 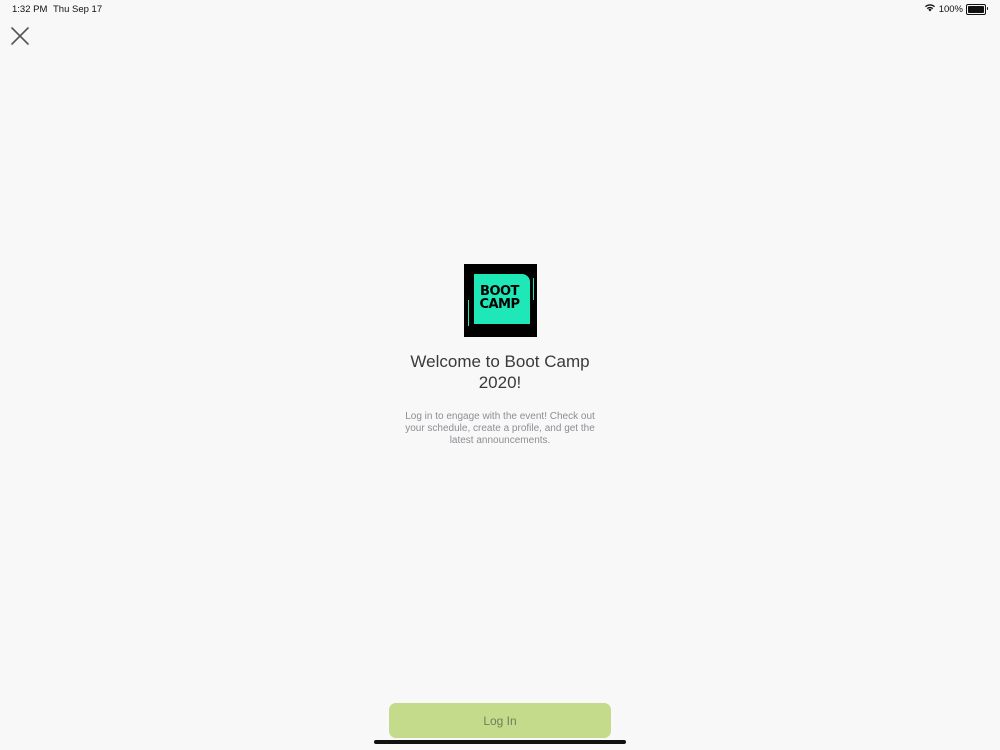 What do you see at coordinates (468, 313) in the screenshot?
I see `logo-arrow-left` at bounding box center [468, 313].